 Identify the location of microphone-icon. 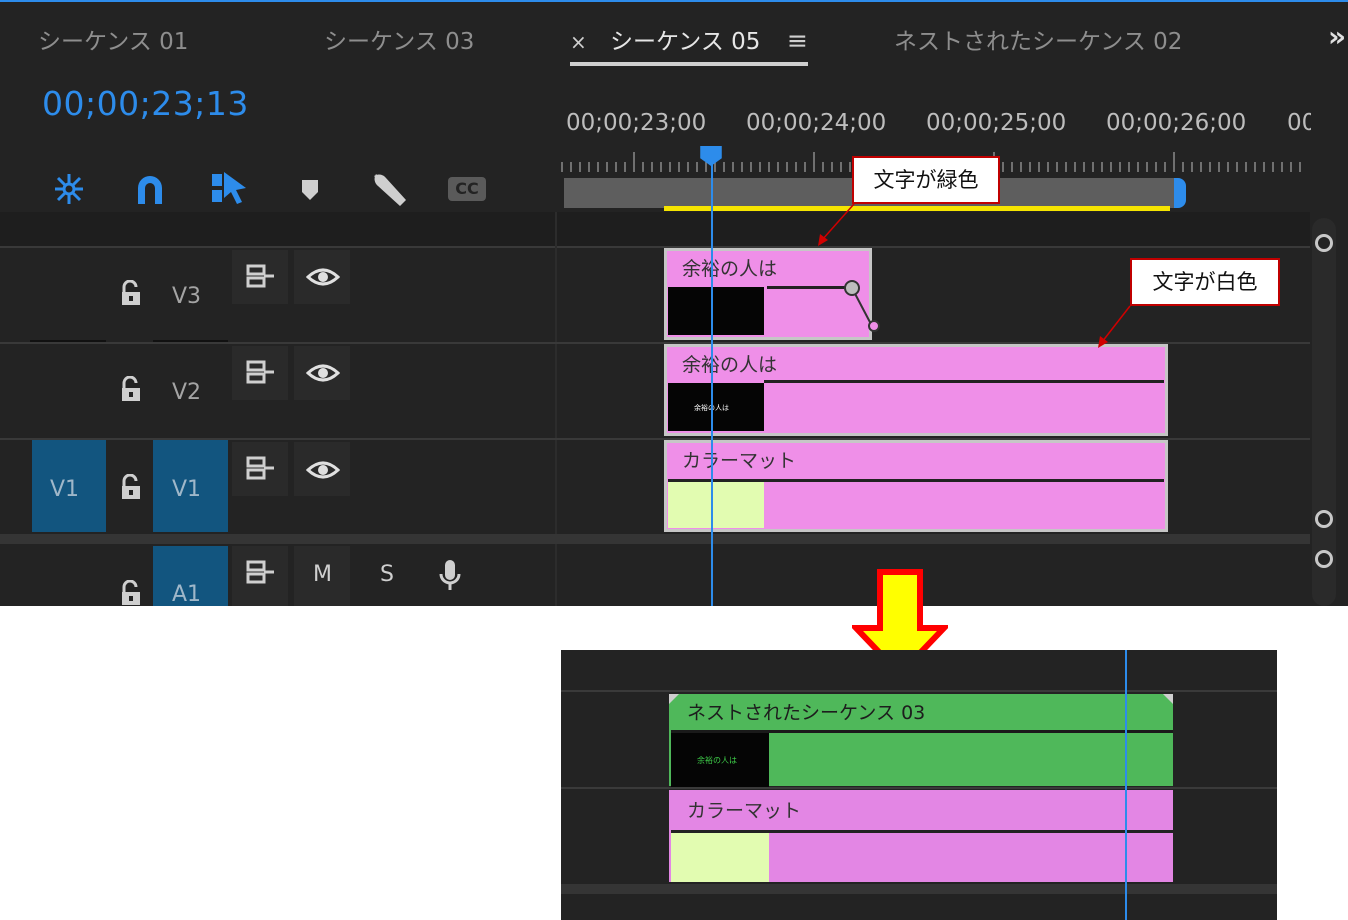
(450, 575).